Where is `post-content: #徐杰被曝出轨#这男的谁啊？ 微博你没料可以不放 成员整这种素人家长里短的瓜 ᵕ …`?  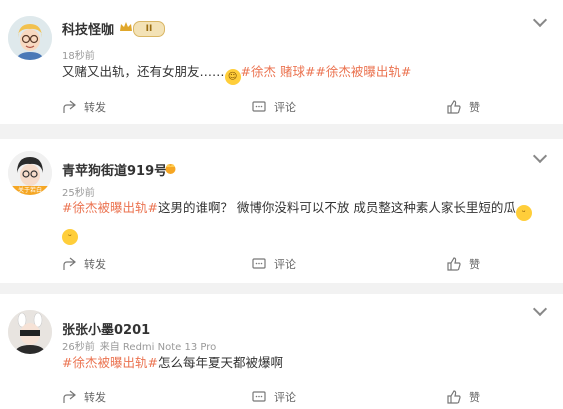
post-content: #徐杰被曝出轨#这男的谁啊？ 微博你没料可以不放 成员整这种素人家长里短的瓜 ᵕ … is located at coordinates (297, 221).